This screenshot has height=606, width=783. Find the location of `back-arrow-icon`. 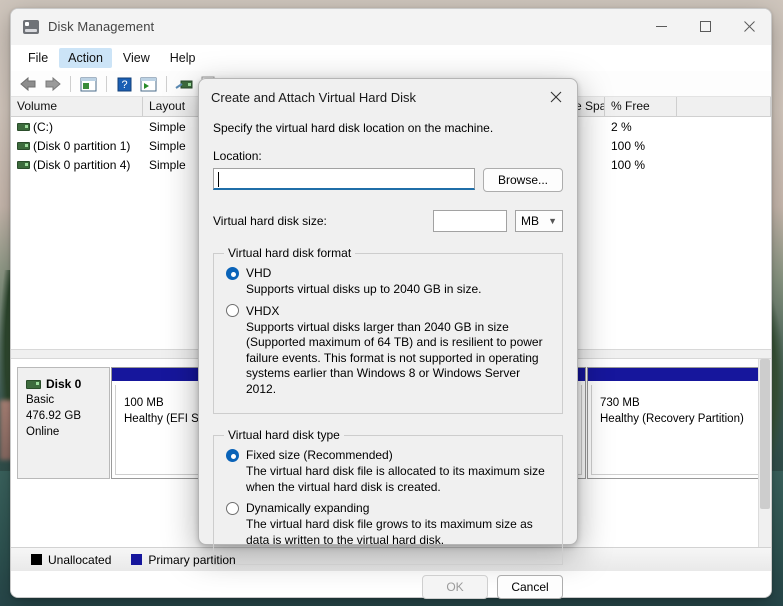

back-arrow-icon is located at coordinates (28, 84).